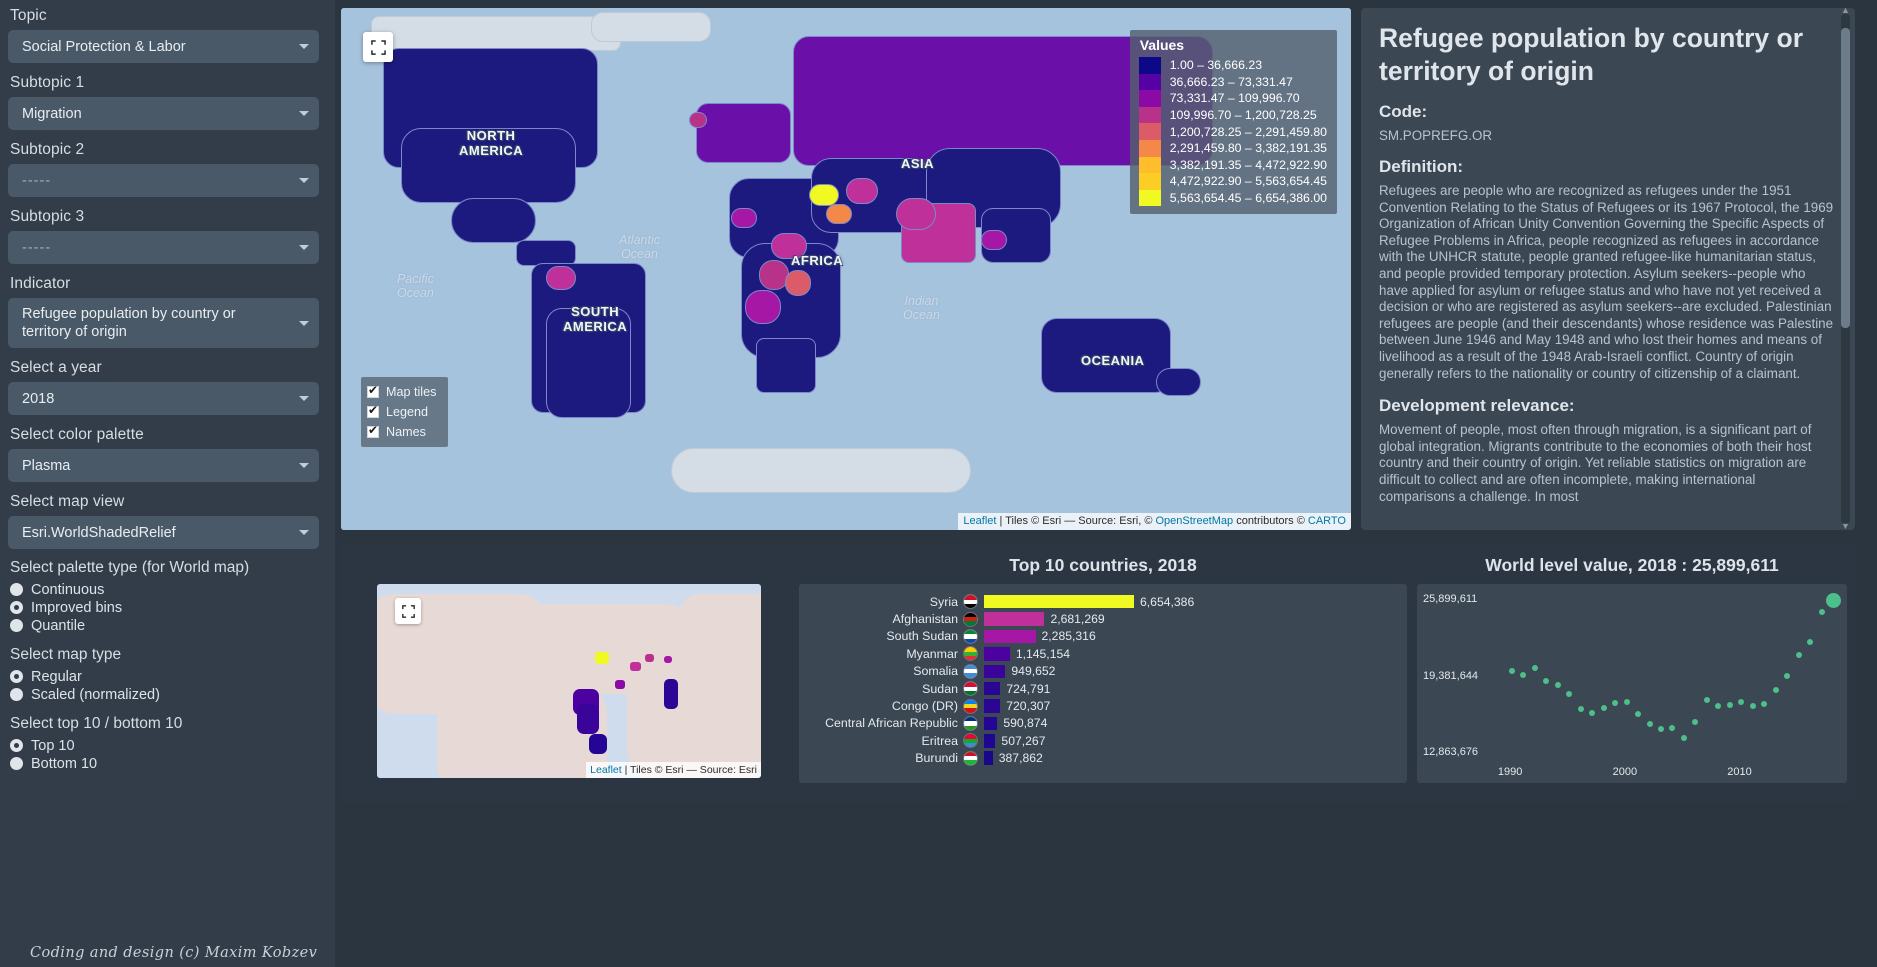  What do you see at coordinates (1033, 671) in the screenshot?
I see `bar-value-label: 949,652` at bounding box center [1033, 671].